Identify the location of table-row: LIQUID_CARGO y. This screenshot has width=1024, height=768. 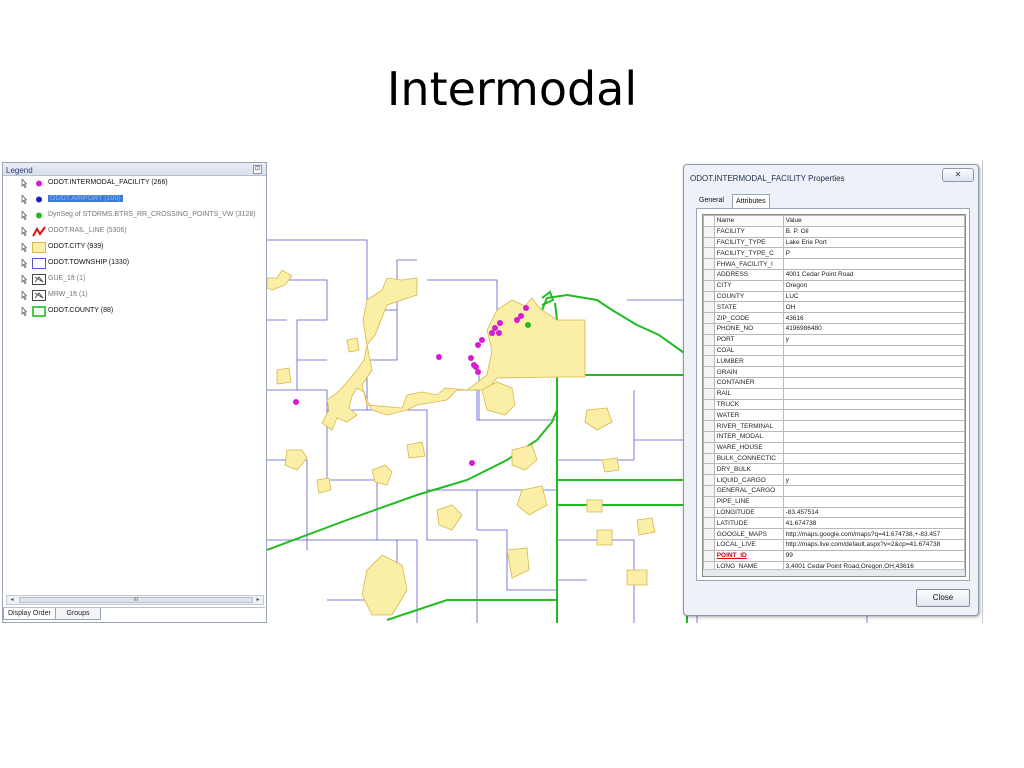
(834, 480).